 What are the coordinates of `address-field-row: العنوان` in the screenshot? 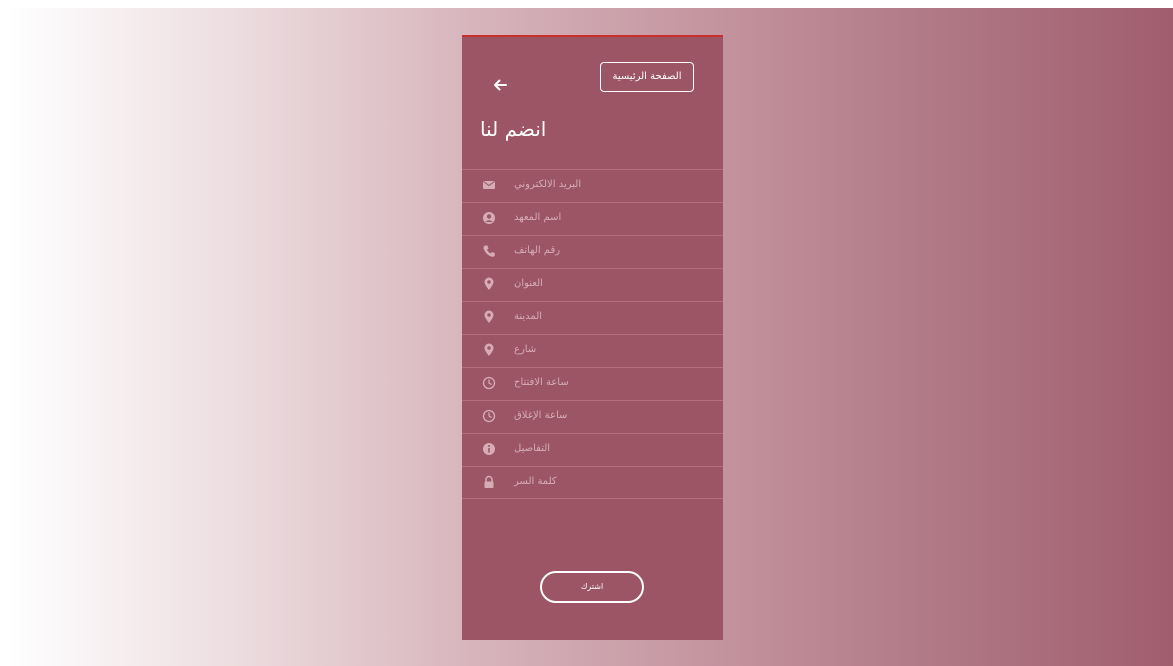 It's located at (592, 284).